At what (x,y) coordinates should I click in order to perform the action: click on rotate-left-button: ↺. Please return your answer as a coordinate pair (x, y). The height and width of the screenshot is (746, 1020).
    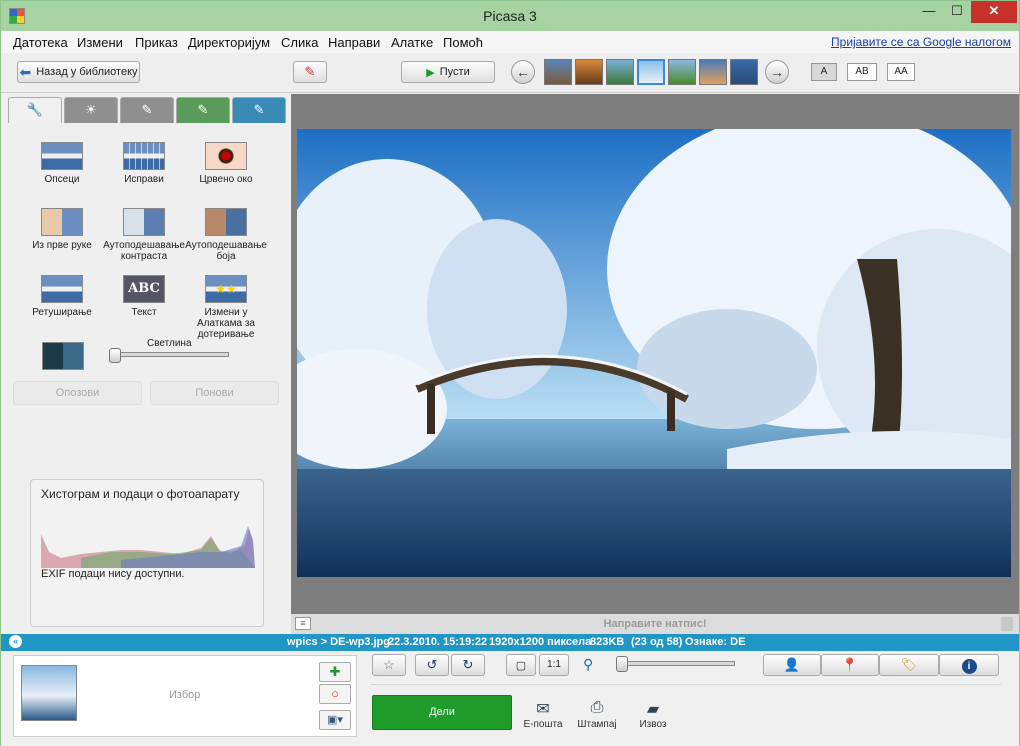
    Looking at the image, I should click on (432, 665).